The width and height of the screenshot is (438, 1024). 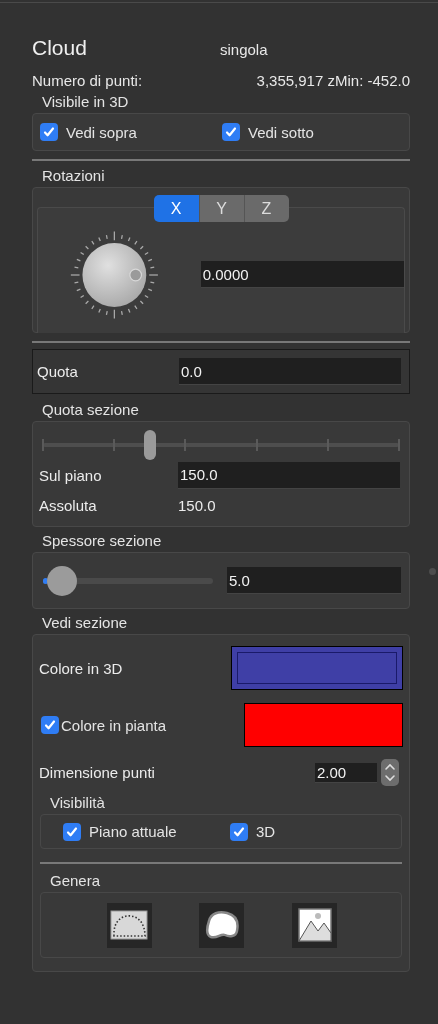 I want to click on input-field: 0.0, so click(x=290, y=371).